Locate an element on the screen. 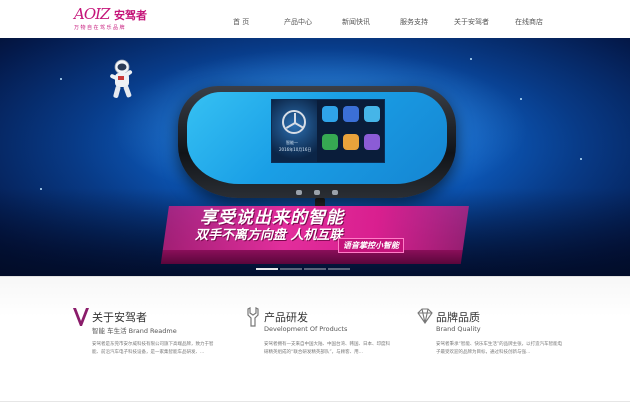 The width and height of the screenshot is (630, 410). screen-logo-panel: 智能一 2016年10月16日 is located at coordinates (294, 131).